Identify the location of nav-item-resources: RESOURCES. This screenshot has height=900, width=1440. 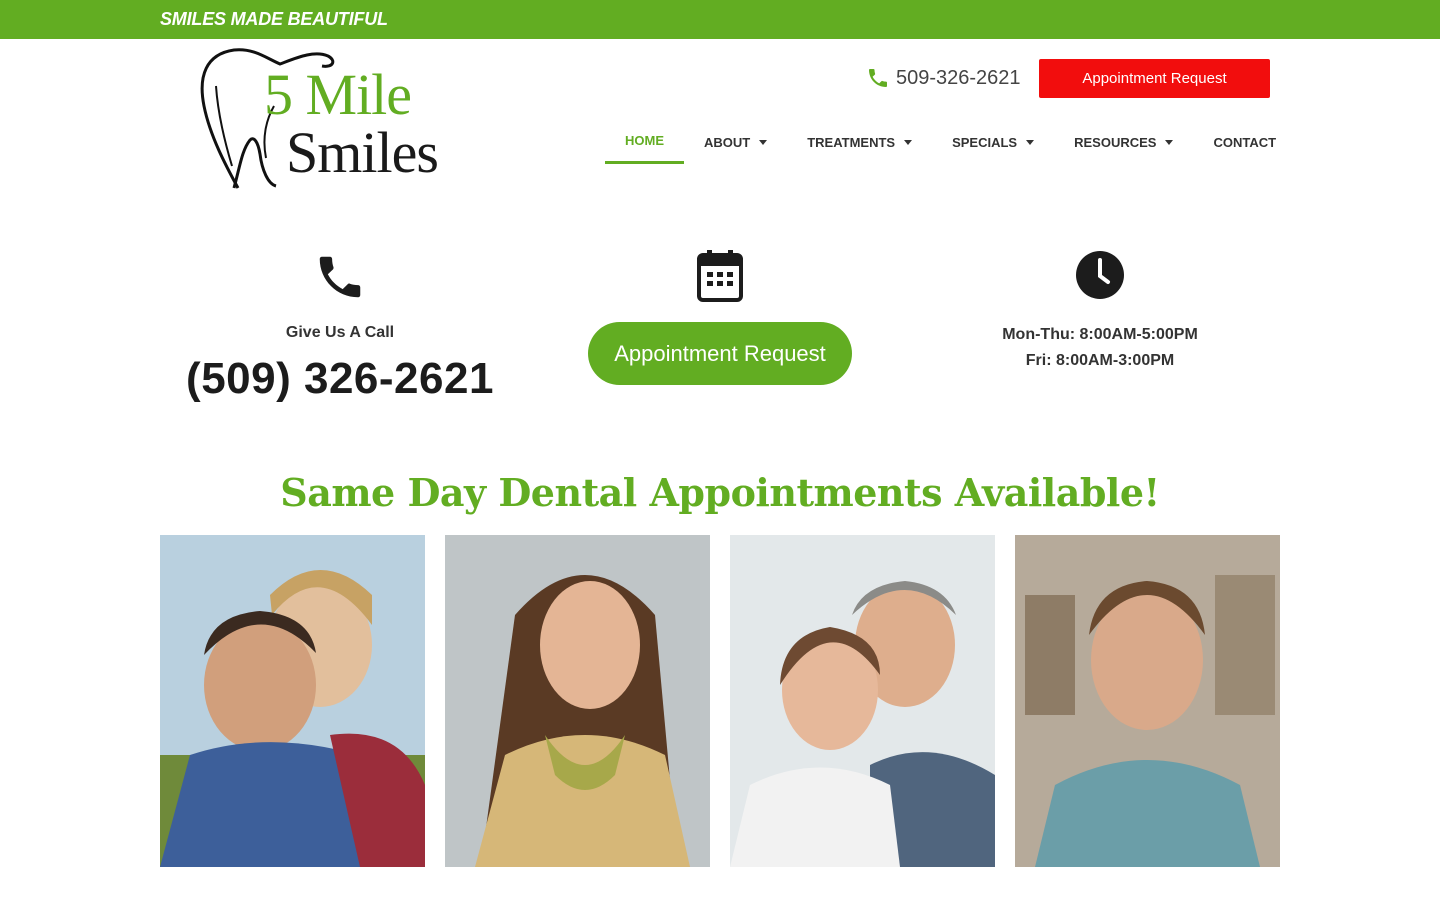
(1123, 142).